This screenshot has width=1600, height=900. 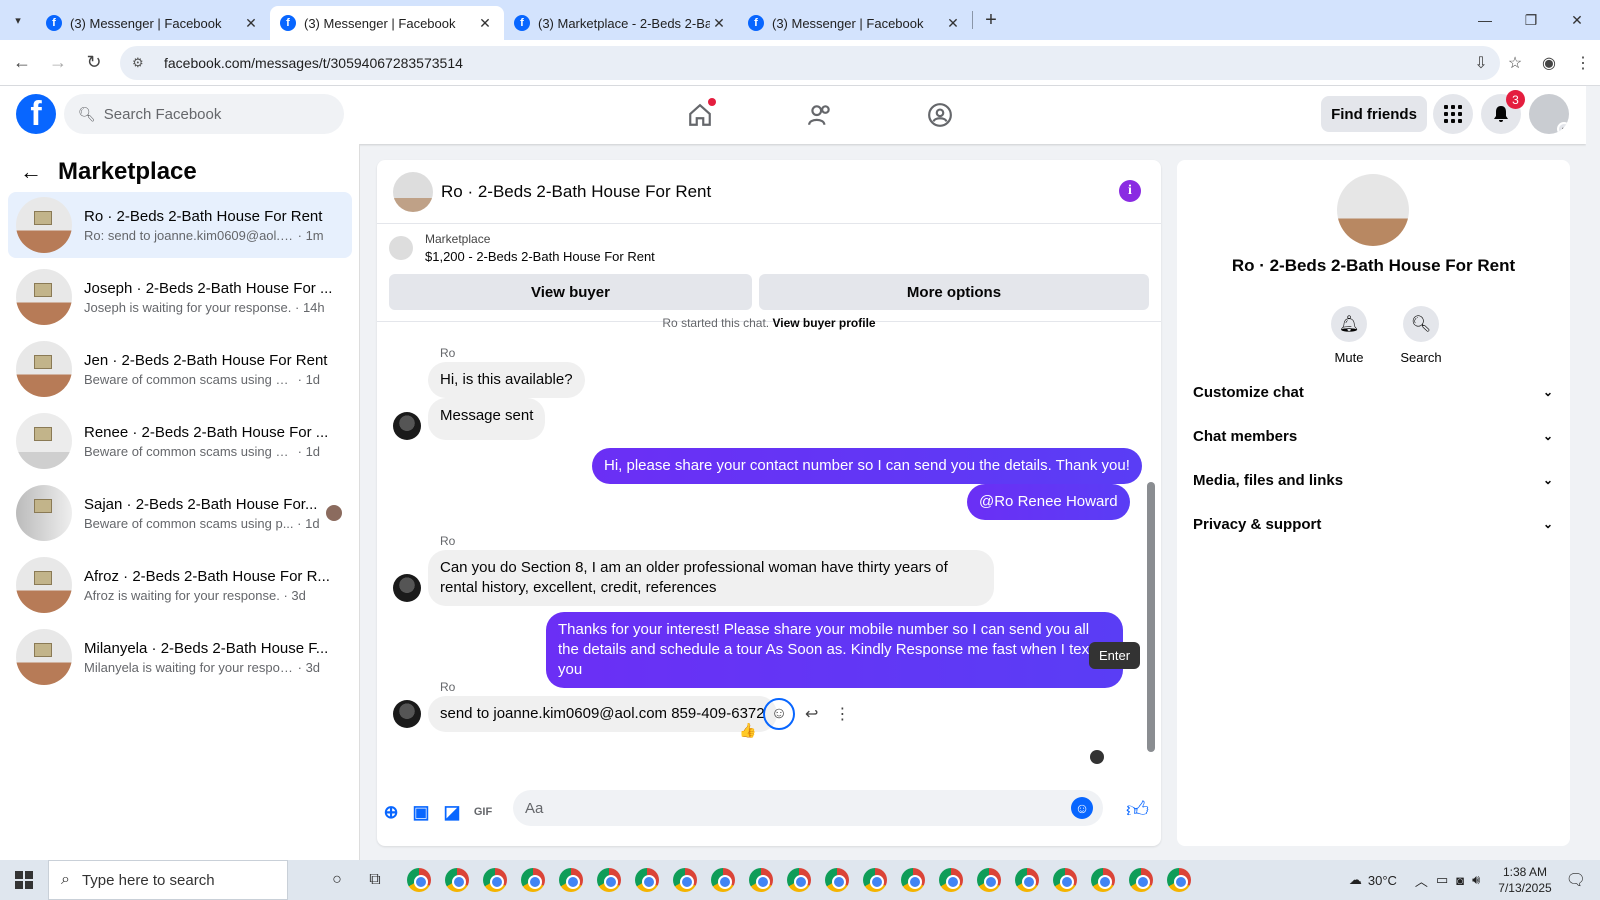 What do you see at coordinates (842, 714) in the screenshot?
I see `more-vertical-icon: ⋮` at bounding box center [842, 714].